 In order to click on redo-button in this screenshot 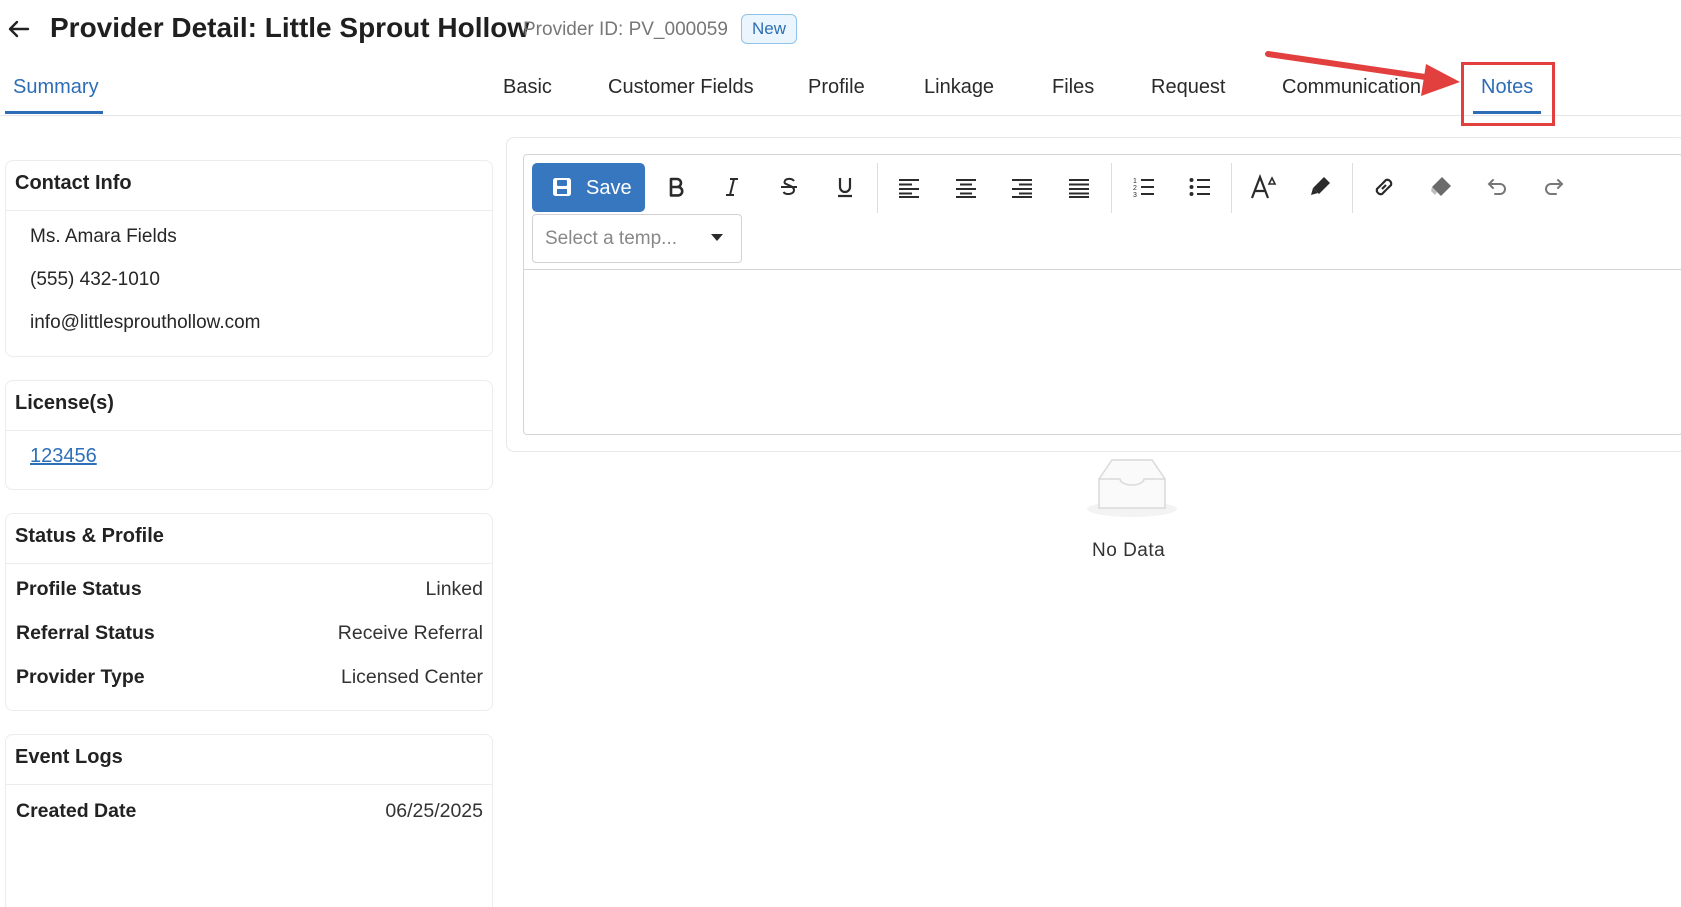, I will do `click(1554, 187)`.